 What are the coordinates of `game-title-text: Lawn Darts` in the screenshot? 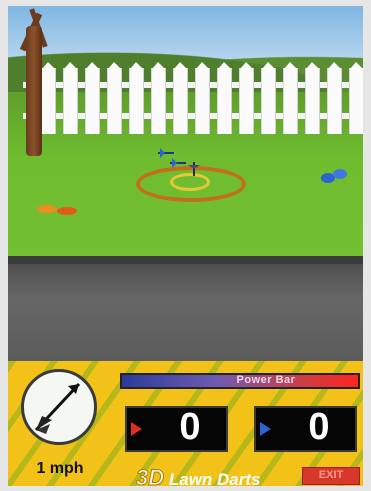 It's located at (214, 478).